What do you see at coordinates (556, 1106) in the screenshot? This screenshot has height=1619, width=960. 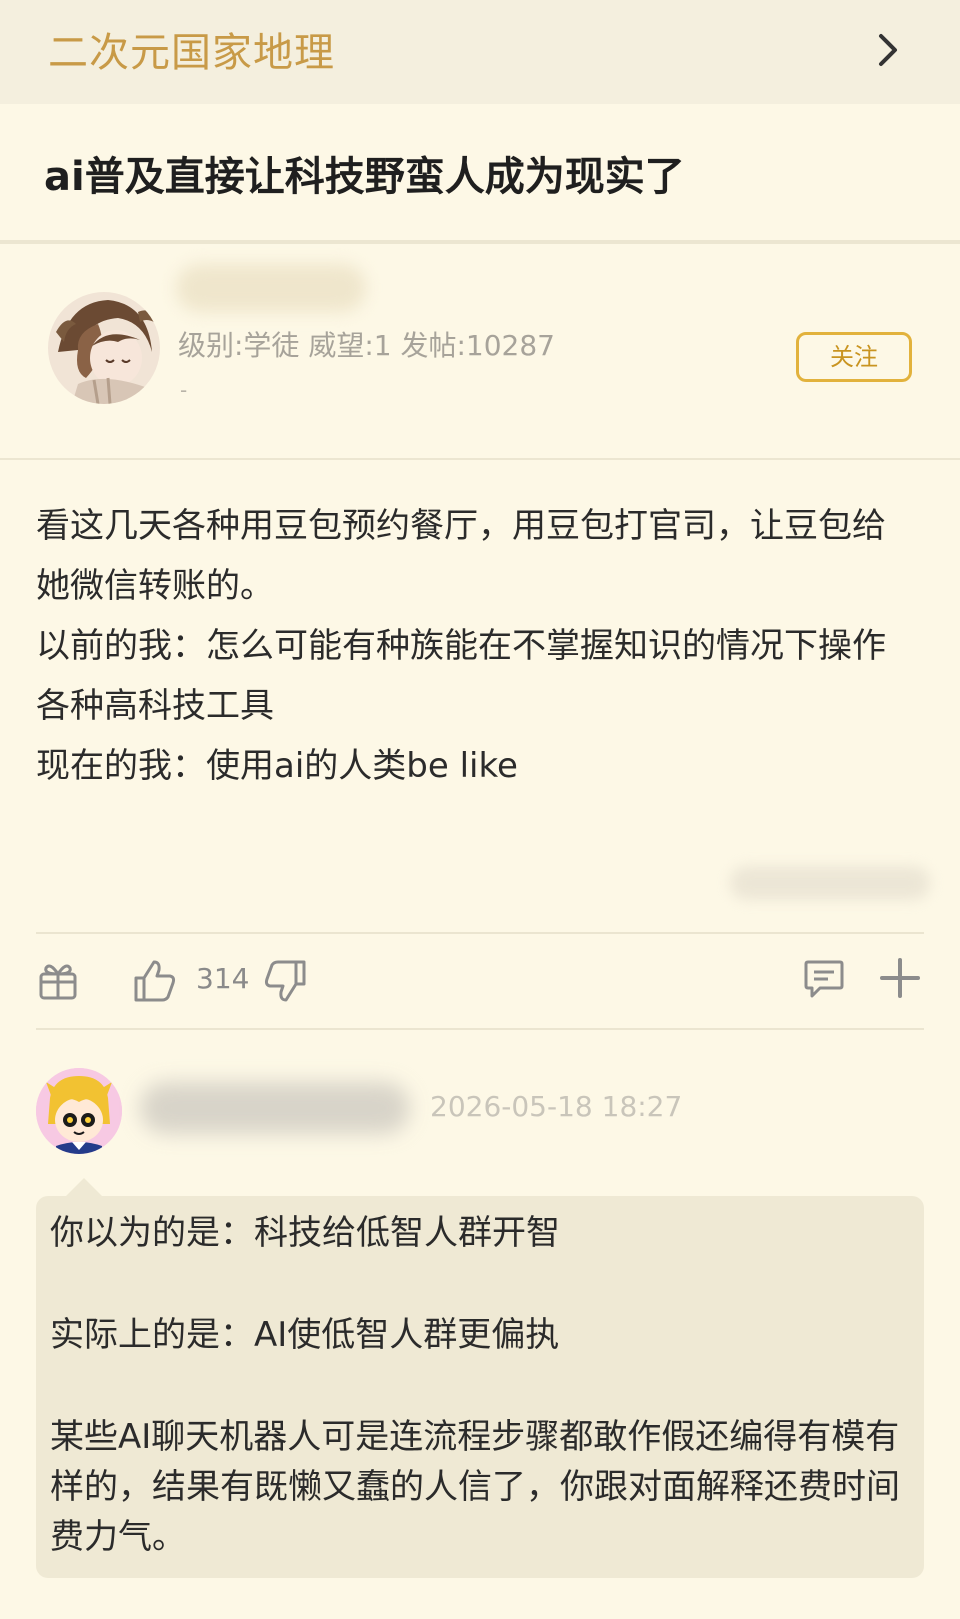 I see `reply-timestamp: 2026-05-18 18:27` at bounding box center [556, 1106].